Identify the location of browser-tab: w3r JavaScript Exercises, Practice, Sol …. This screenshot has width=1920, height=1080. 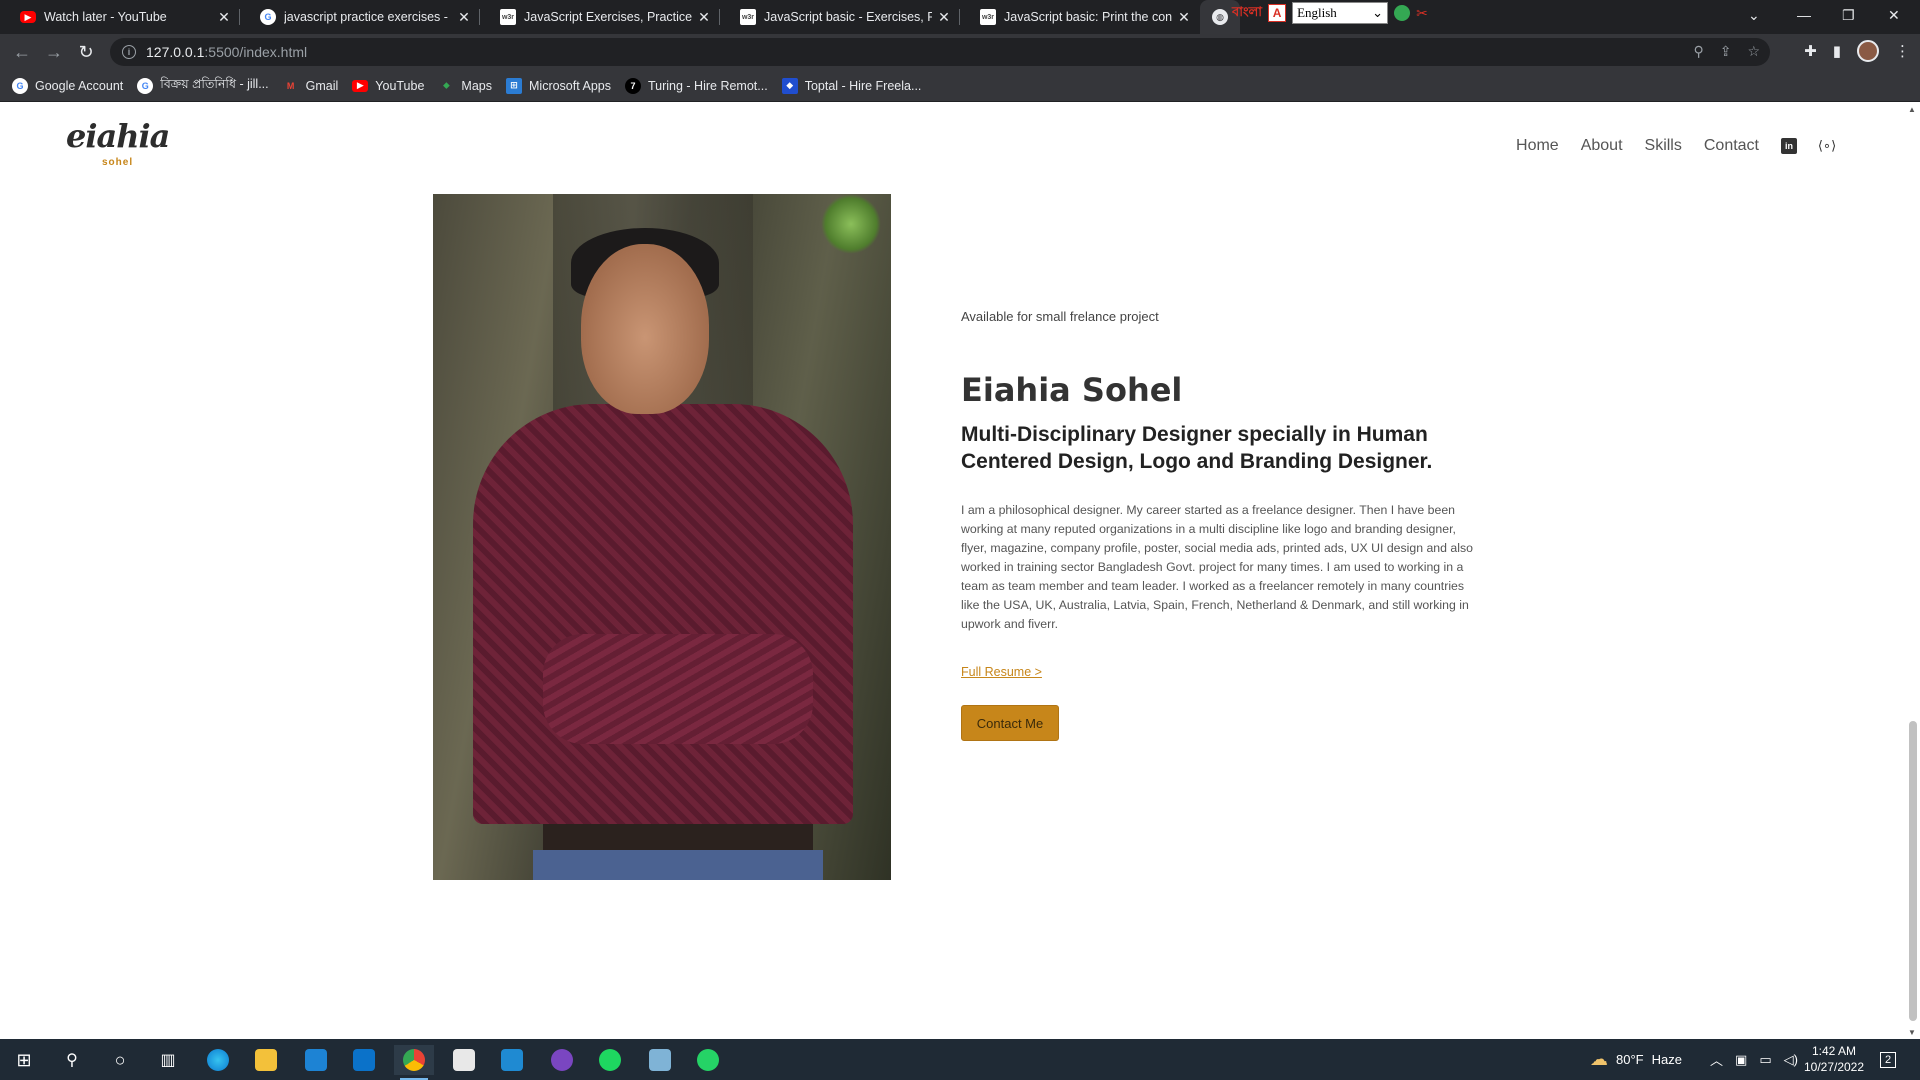
(600, 17).